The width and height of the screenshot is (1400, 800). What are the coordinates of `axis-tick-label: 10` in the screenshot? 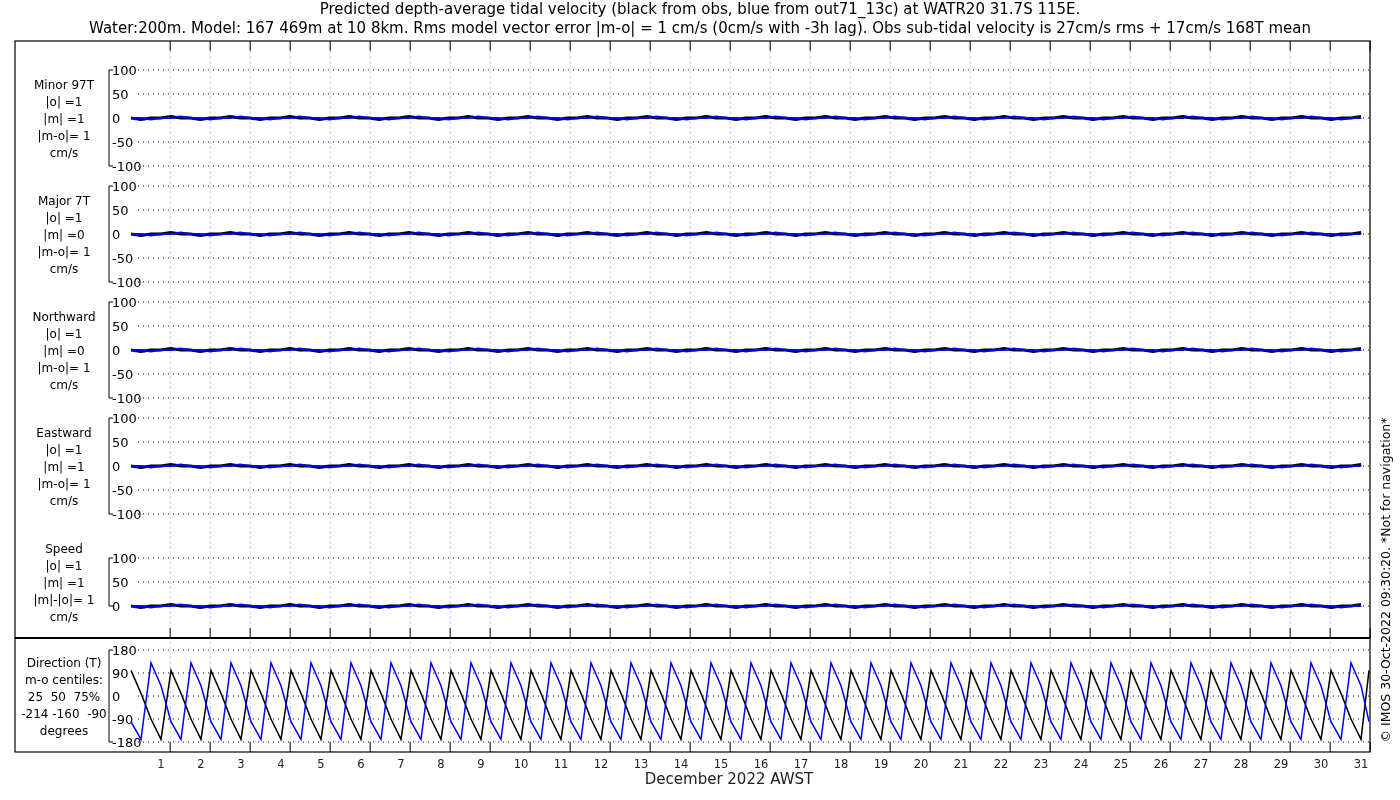 It's located at (521, 764).